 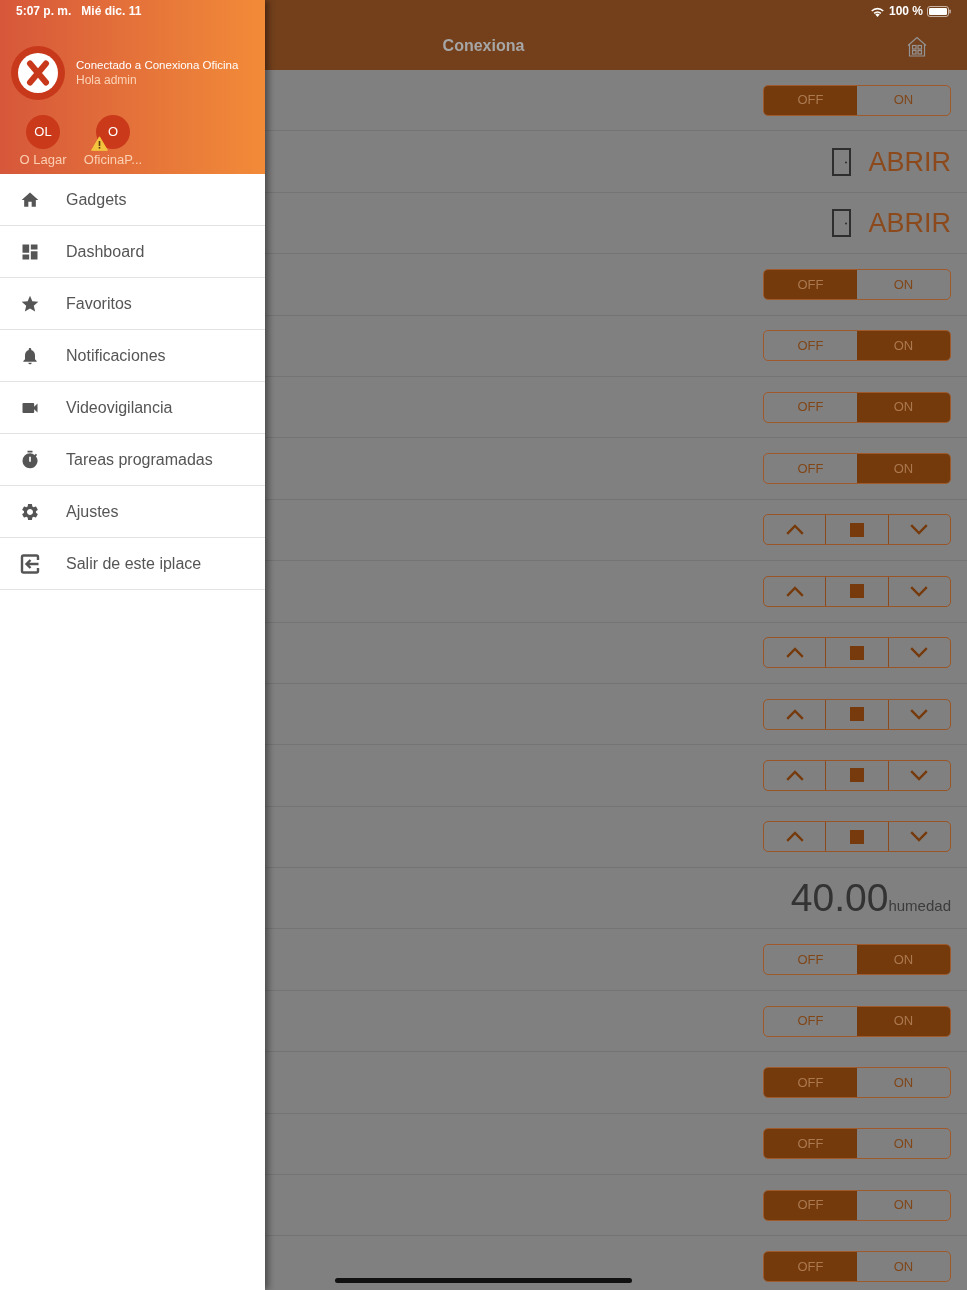 I want to click on sensor-value: 40.00, so click(x=839, y=898).